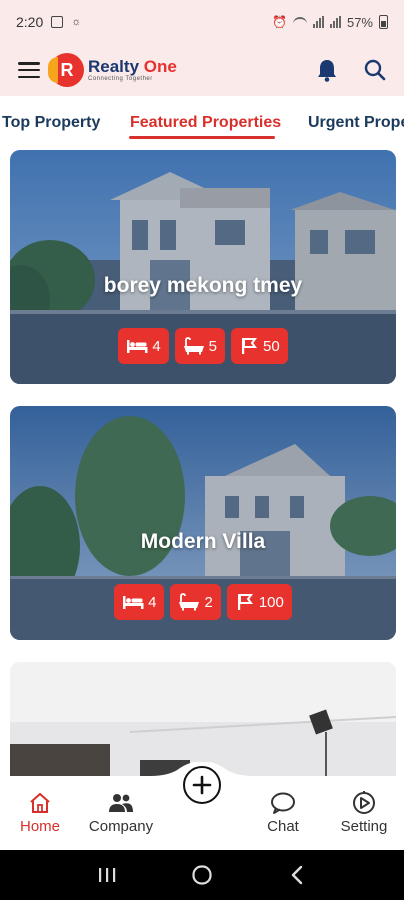  Describe the element at coordinates (283, 803) in the screenshot. I see `chat-icon` at that location.